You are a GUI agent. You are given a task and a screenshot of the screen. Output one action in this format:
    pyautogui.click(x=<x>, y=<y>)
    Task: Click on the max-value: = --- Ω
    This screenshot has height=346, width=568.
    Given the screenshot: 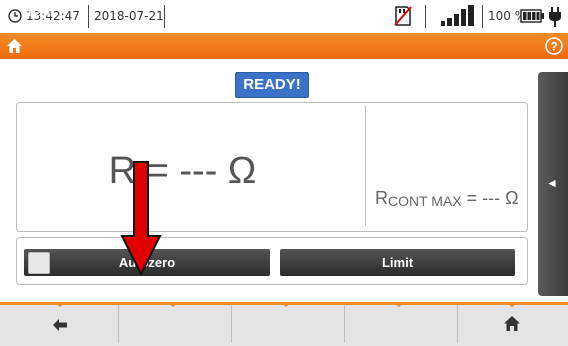 What is the action you would take?
    pyautogui.click(x=490, y=198)
    